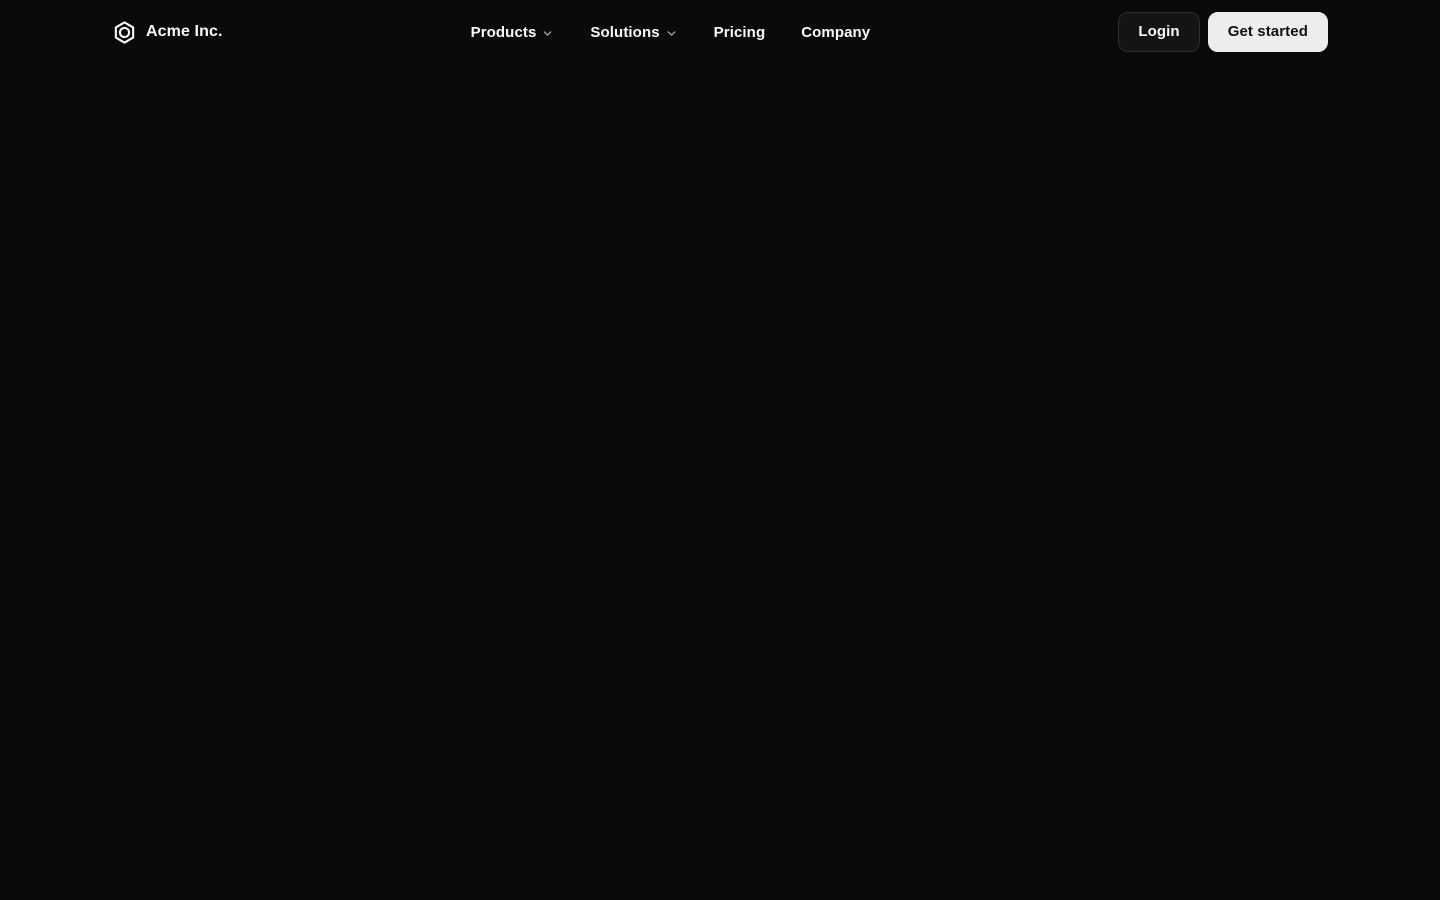  I want to click on nav-item-company: Company, so click(835, 32).